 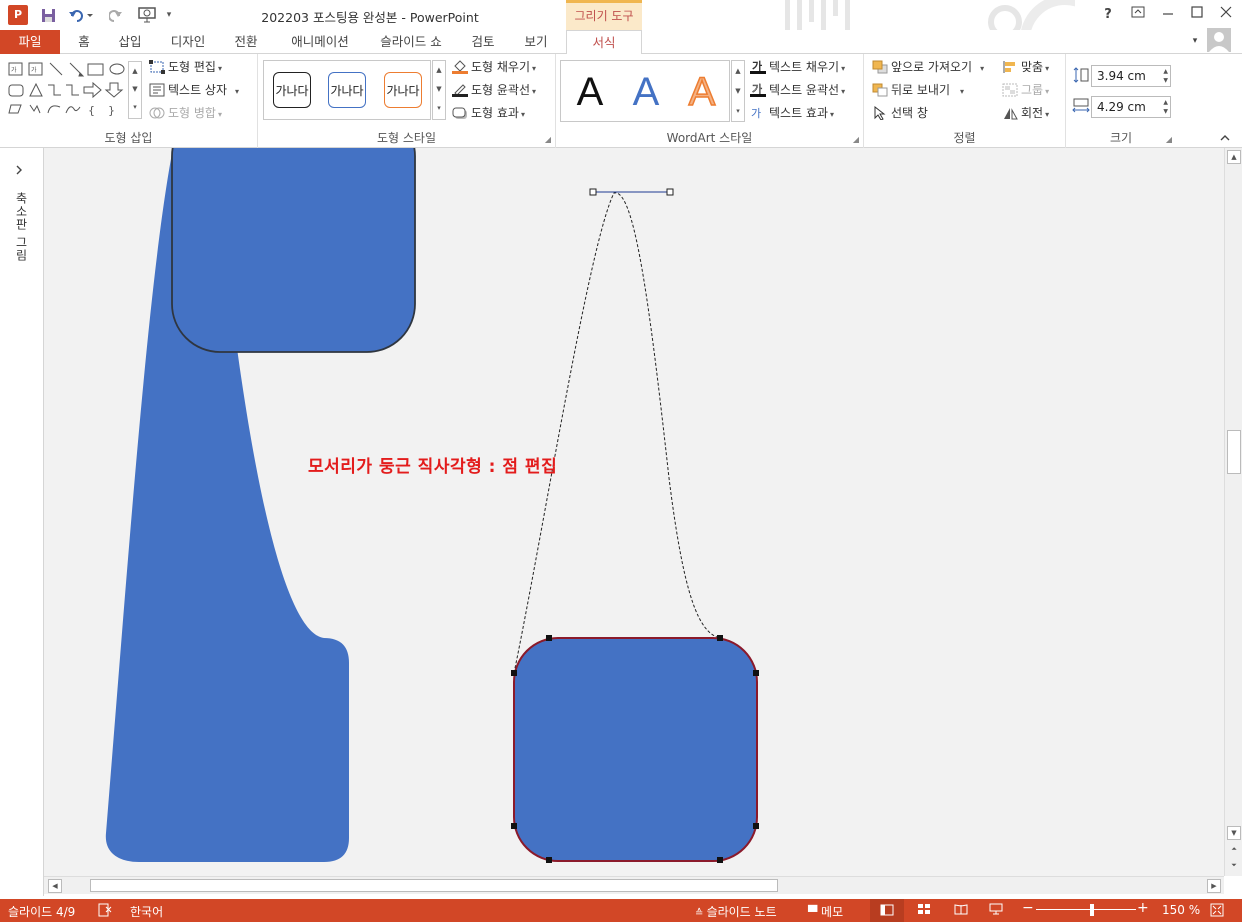 What do you see at coordinates (792, 113) in the screenshot?
I see `text-effects-button: 가 텍스트 효과 ▾` at bounding box center [792, 113].